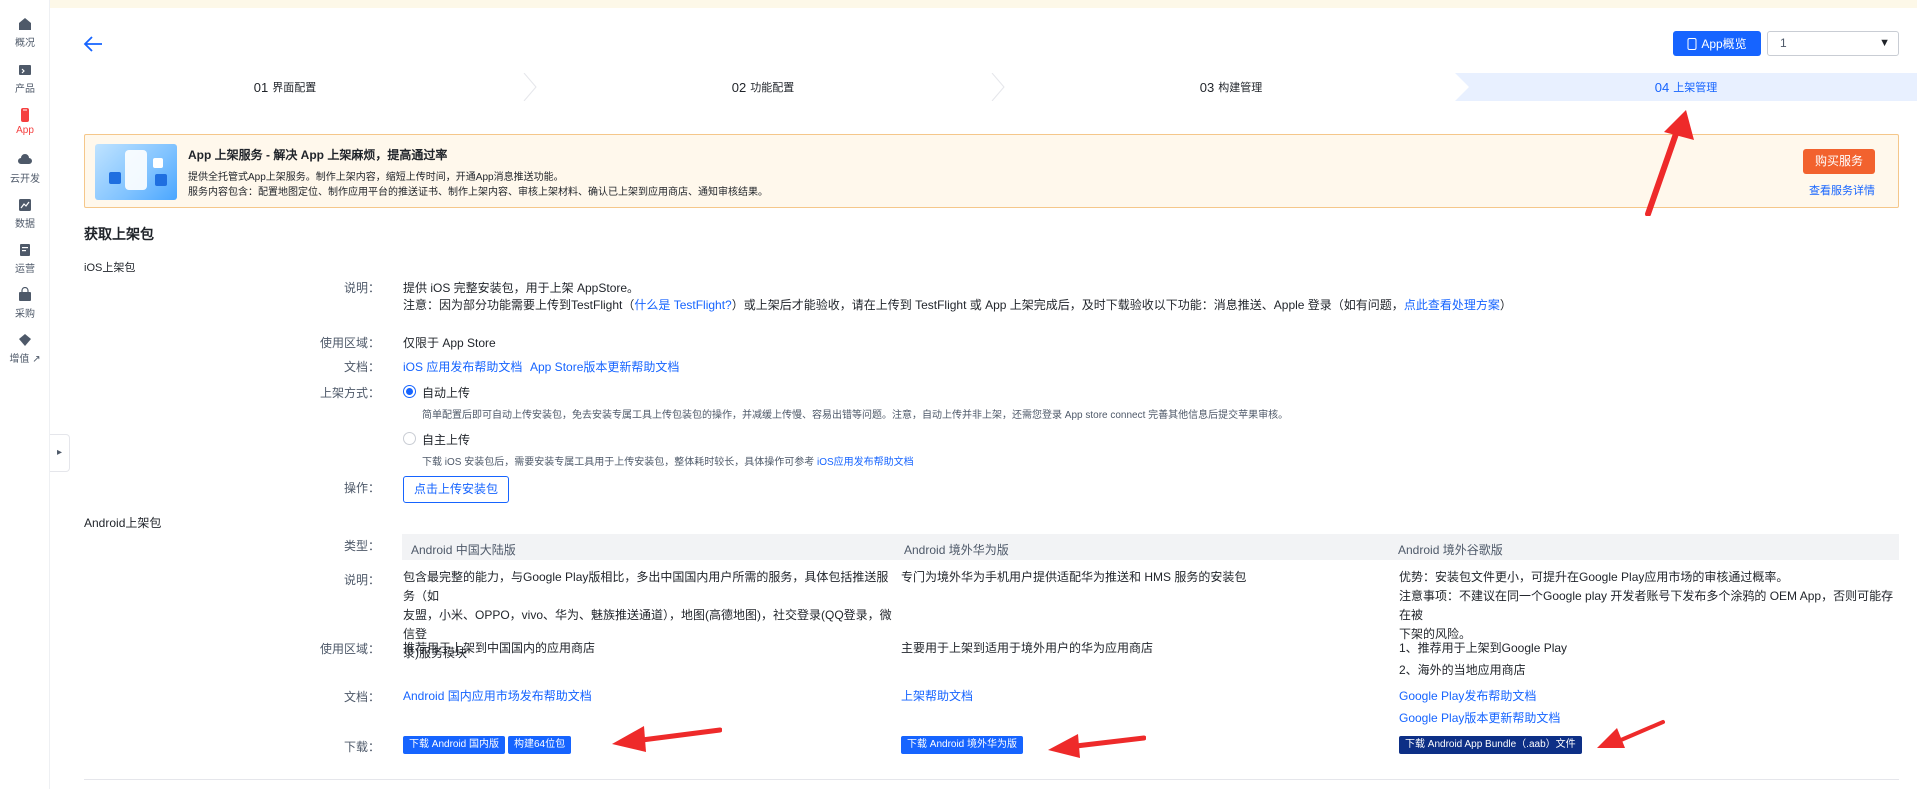 Image resolution: width=1917 pixels, height=789 pixels. What do you see at coordinates (25, 70) in the screenshot?
I see `product-icon` at bounding box center [25, 70].